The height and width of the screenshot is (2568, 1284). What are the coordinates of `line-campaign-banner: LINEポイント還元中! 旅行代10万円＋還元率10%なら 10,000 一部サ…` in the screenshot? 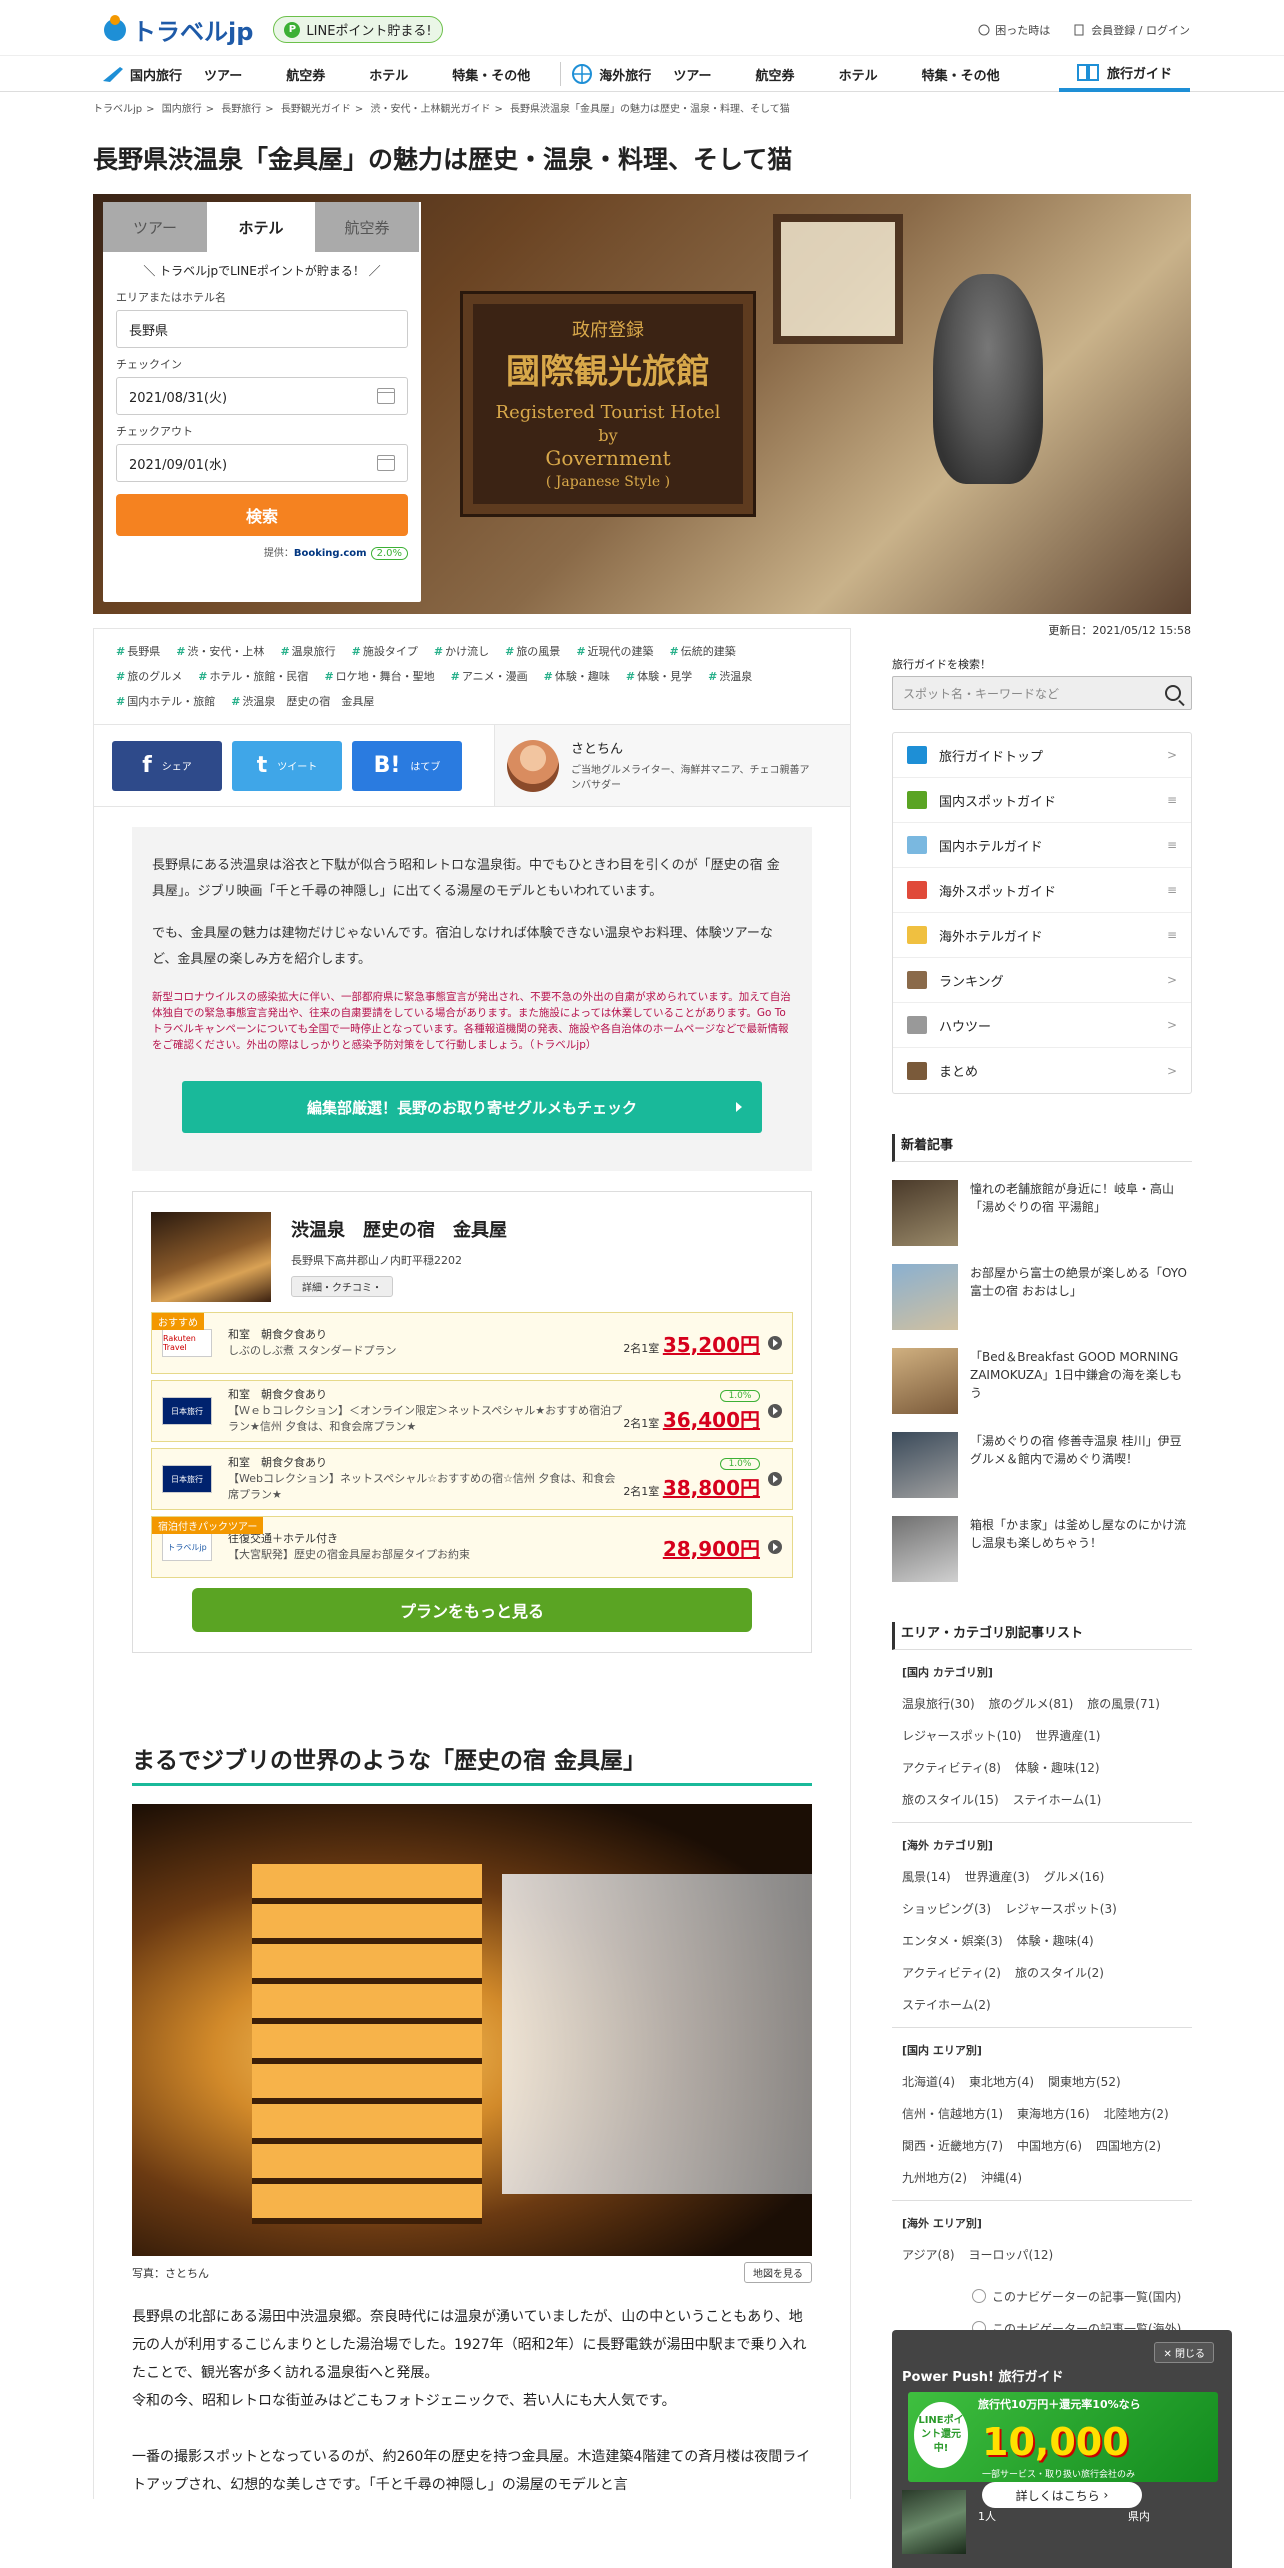 It's located at (1063, 2437).